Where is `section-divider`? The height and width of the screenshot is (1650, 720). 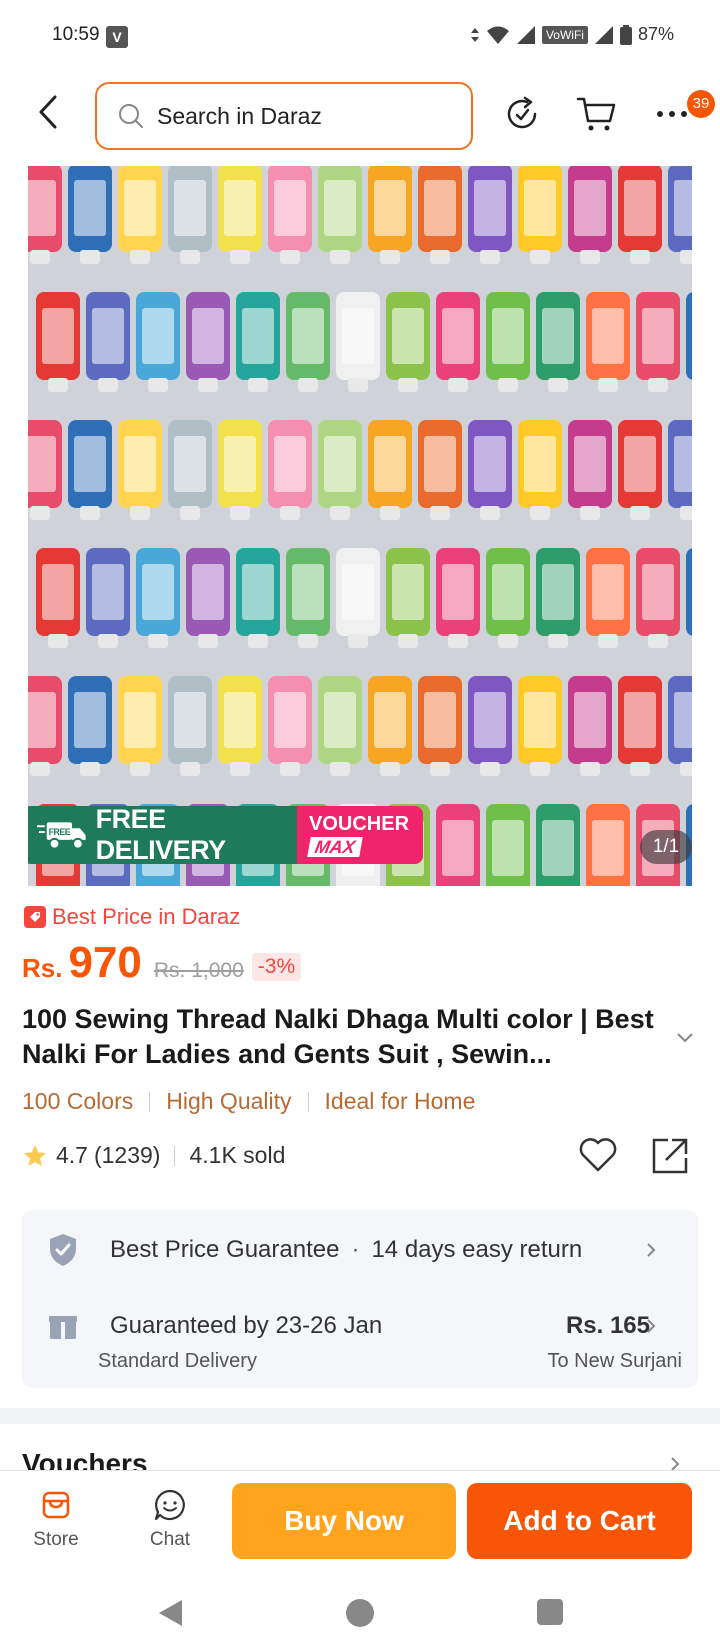 section-divider is located at coordinates (360, 1416).